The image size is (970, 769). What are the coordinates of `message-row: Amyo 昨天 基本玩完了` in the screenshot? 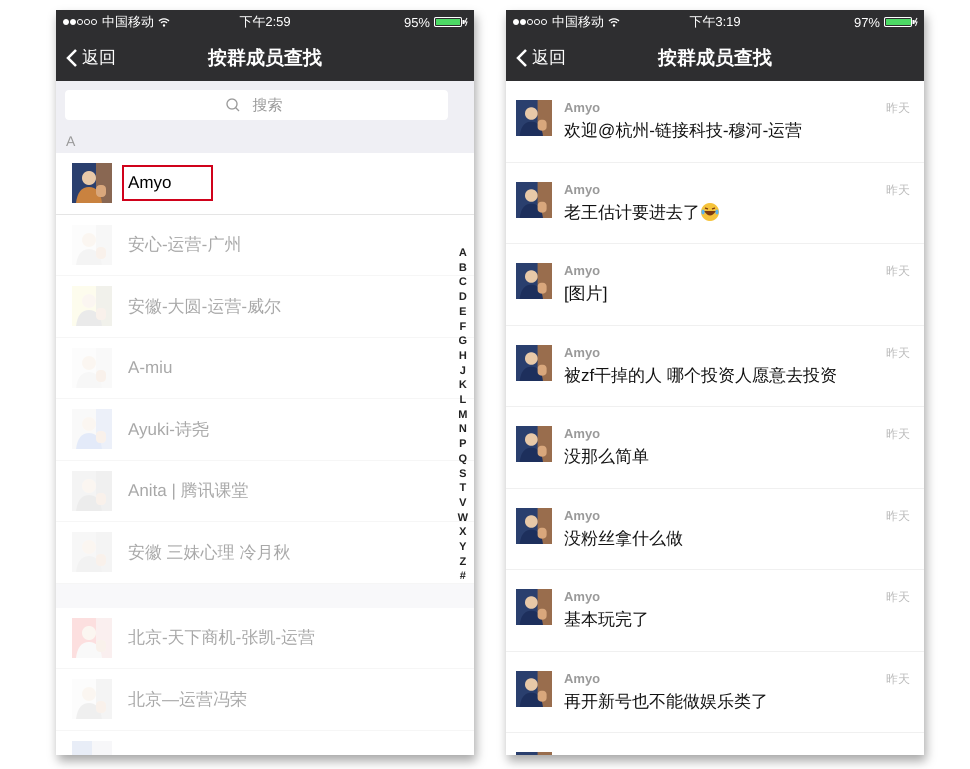 It's located at (715, 611).